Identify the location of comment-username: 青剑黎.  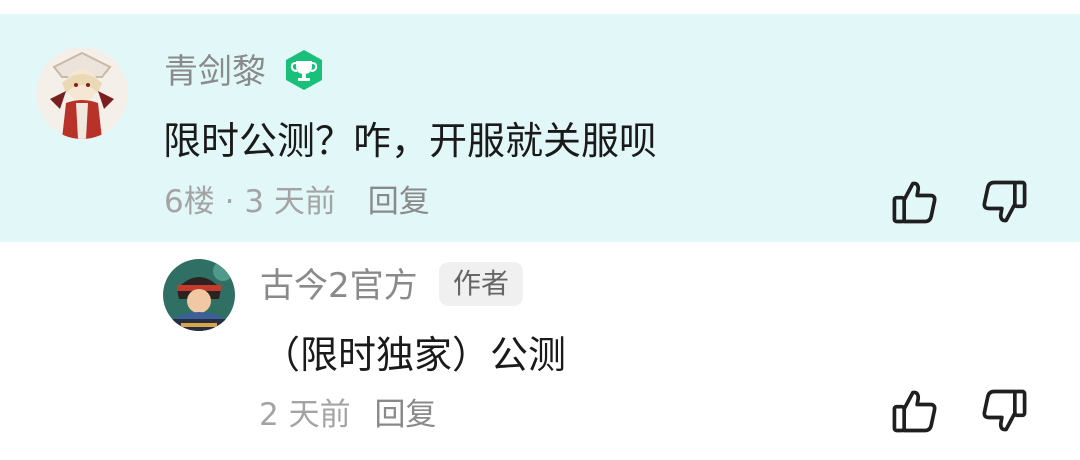
(215, 72).